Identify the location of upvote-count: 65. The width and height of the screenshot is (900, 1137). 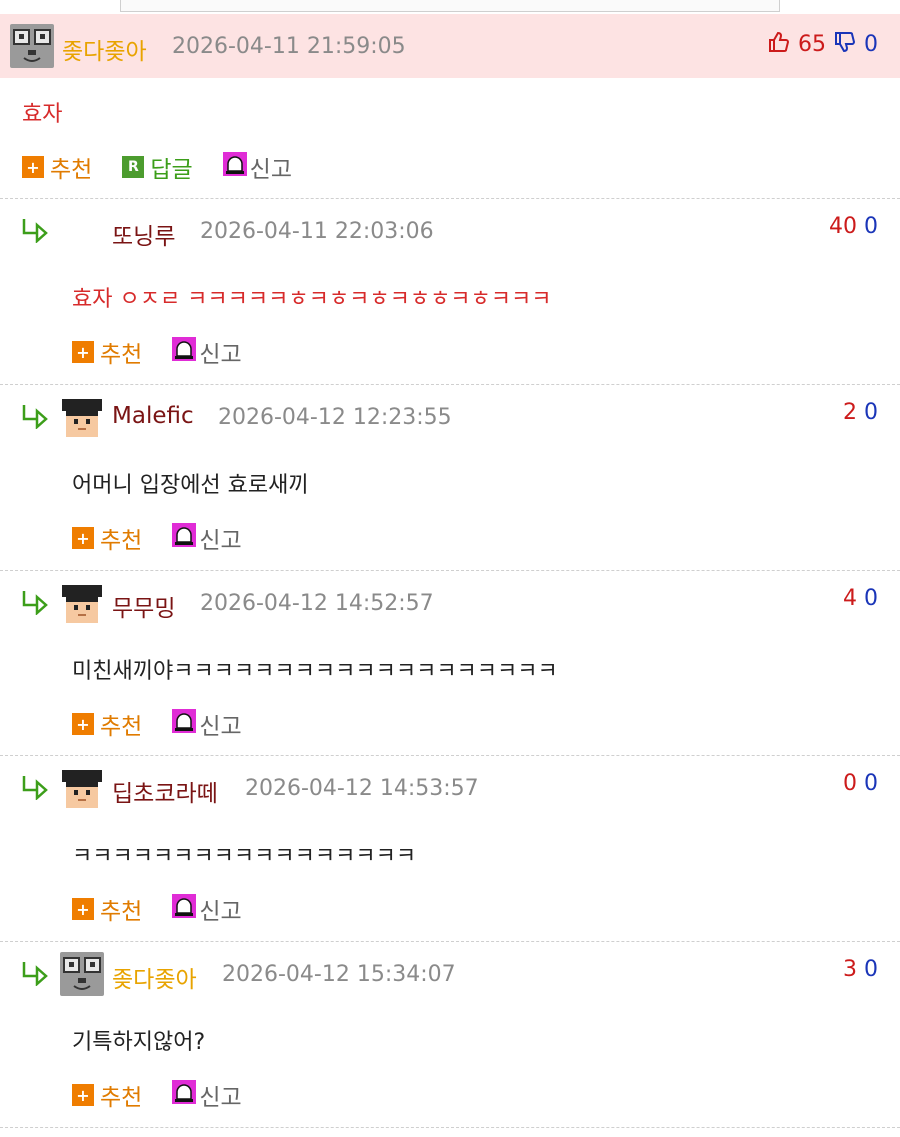
(812, 44).